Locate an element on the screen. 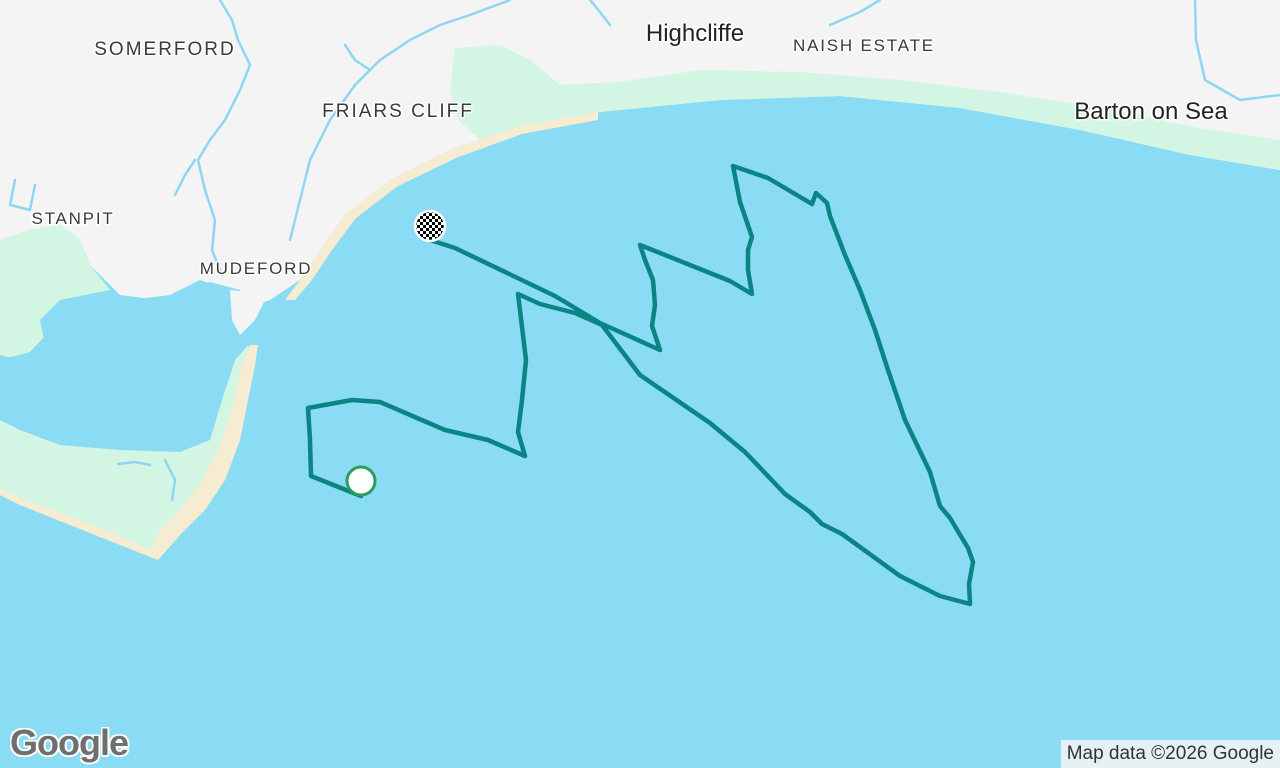  label-somerford: SOMERFORD is located at coordinates (165, 49).